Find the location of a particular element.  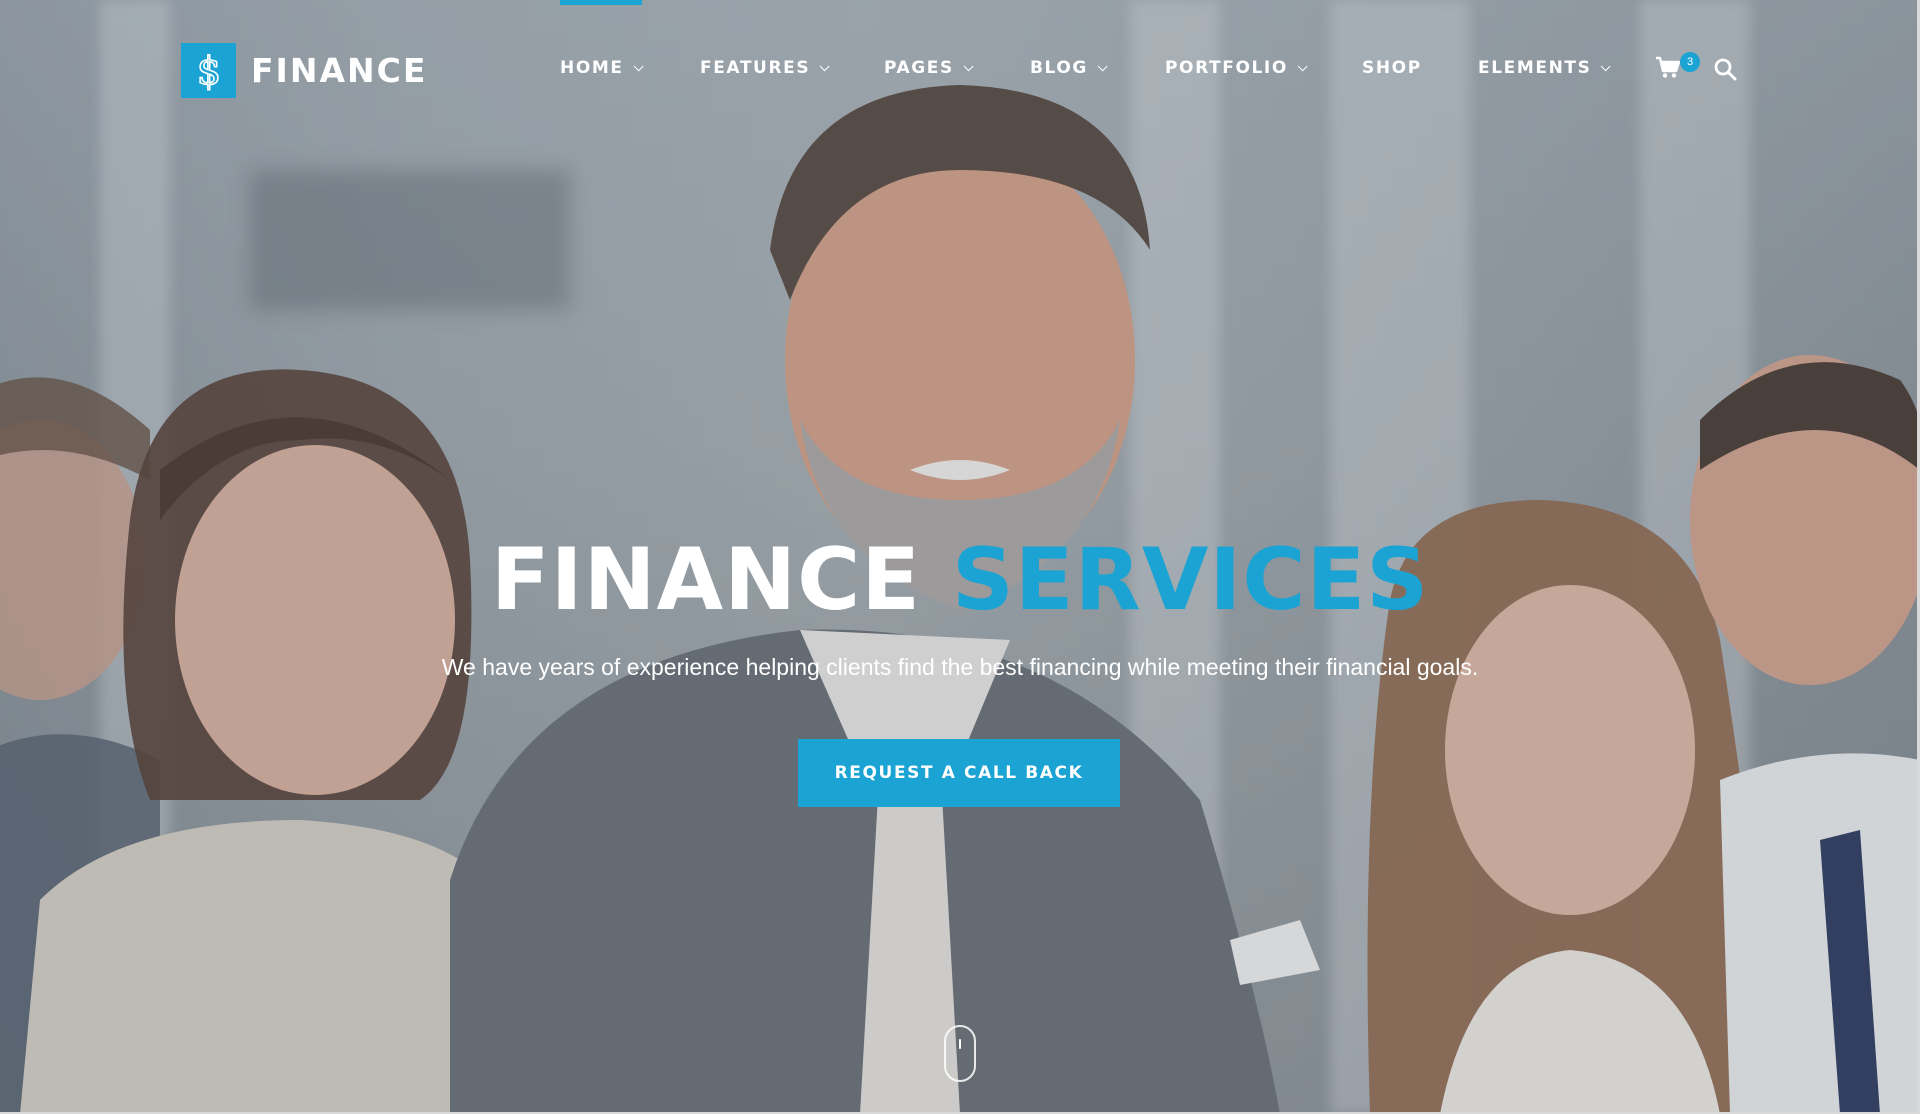

hero-title: FINANCE SERVICES is located at coordinates (960, 580).